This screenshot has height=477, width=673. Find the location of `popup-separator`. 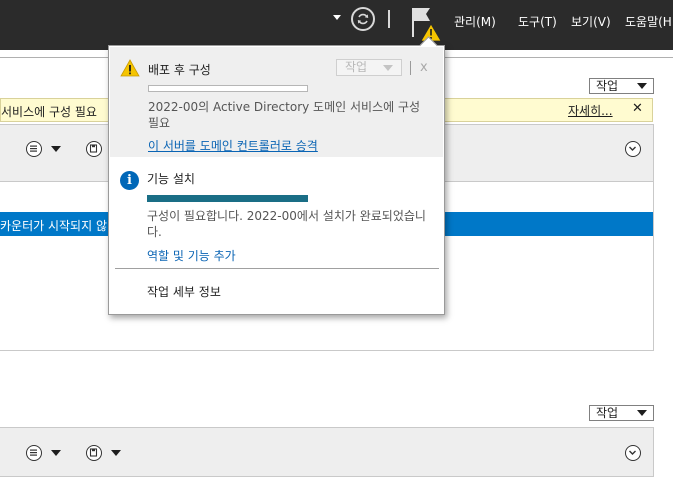

popup-separator is located at coordinates (410, 68).